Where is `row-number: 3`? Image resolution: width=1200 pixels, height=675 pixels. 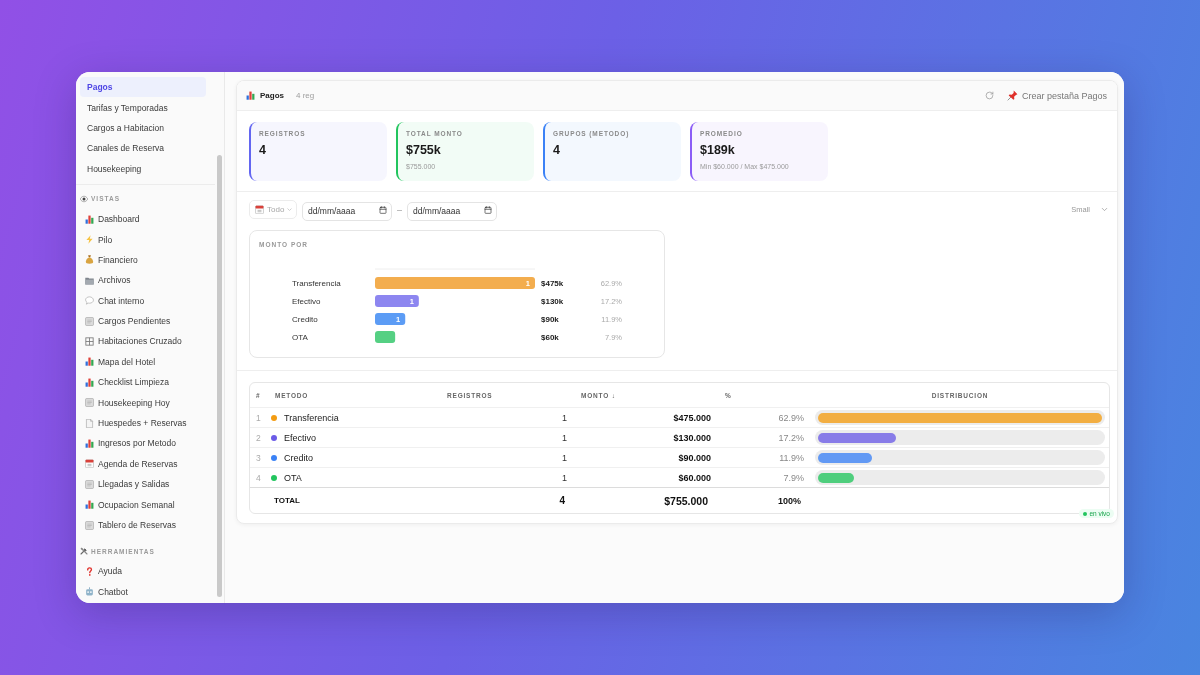
row-number: 3 is located at coordinates (258, 457).